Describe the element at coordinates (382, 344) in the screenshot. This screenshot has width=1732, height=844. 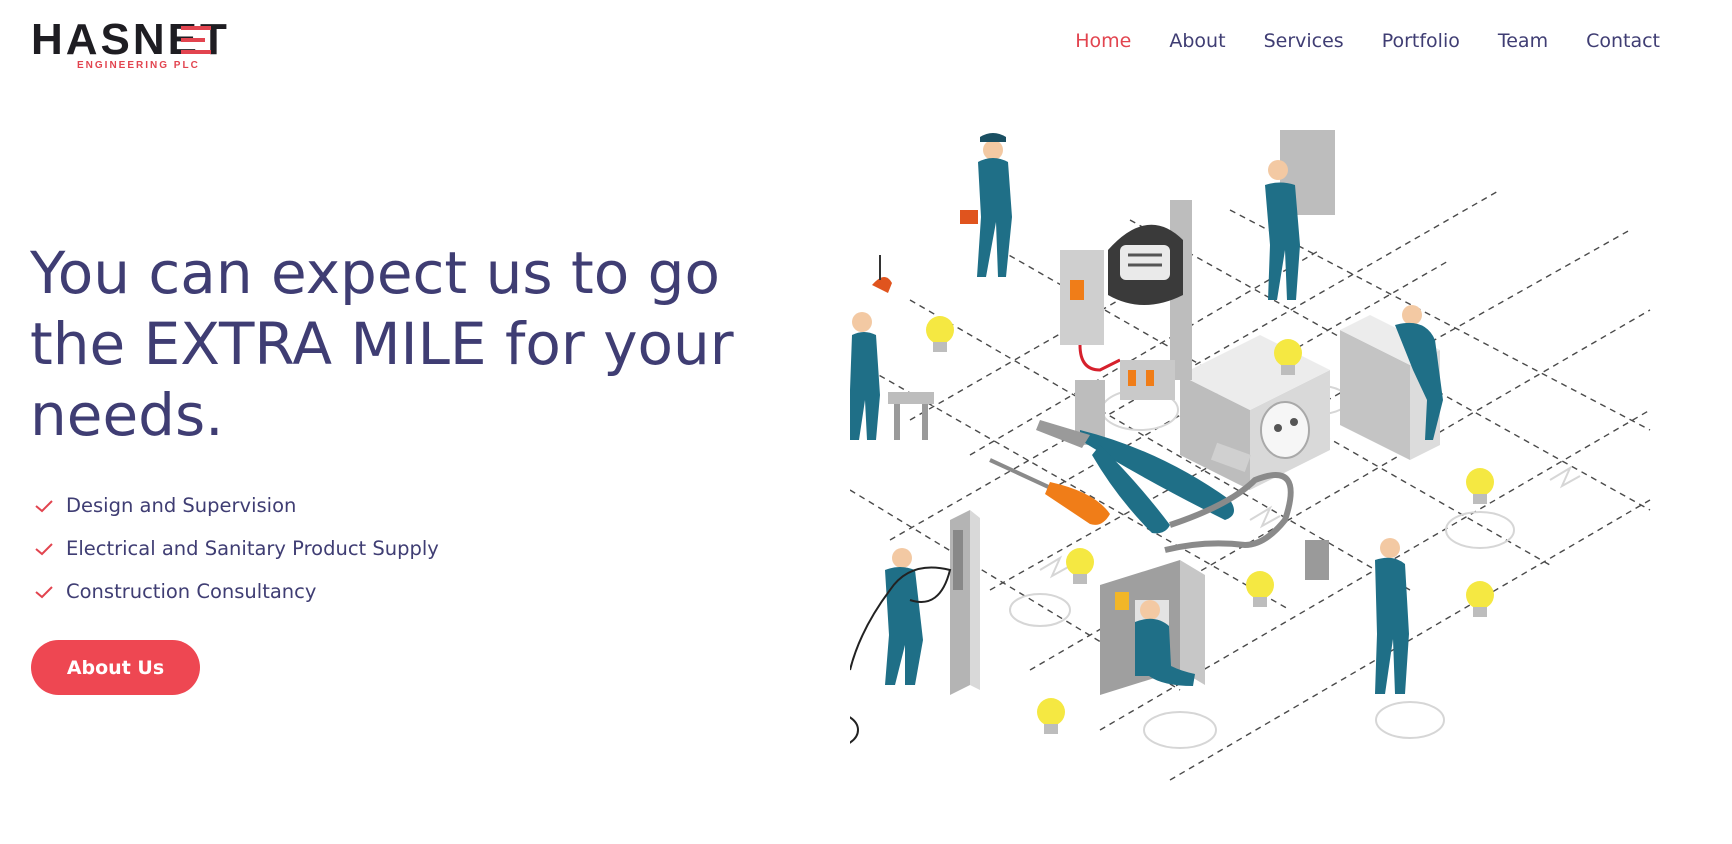
I see `hero-title-line-2: the EXTRA MILE for your` at that location.